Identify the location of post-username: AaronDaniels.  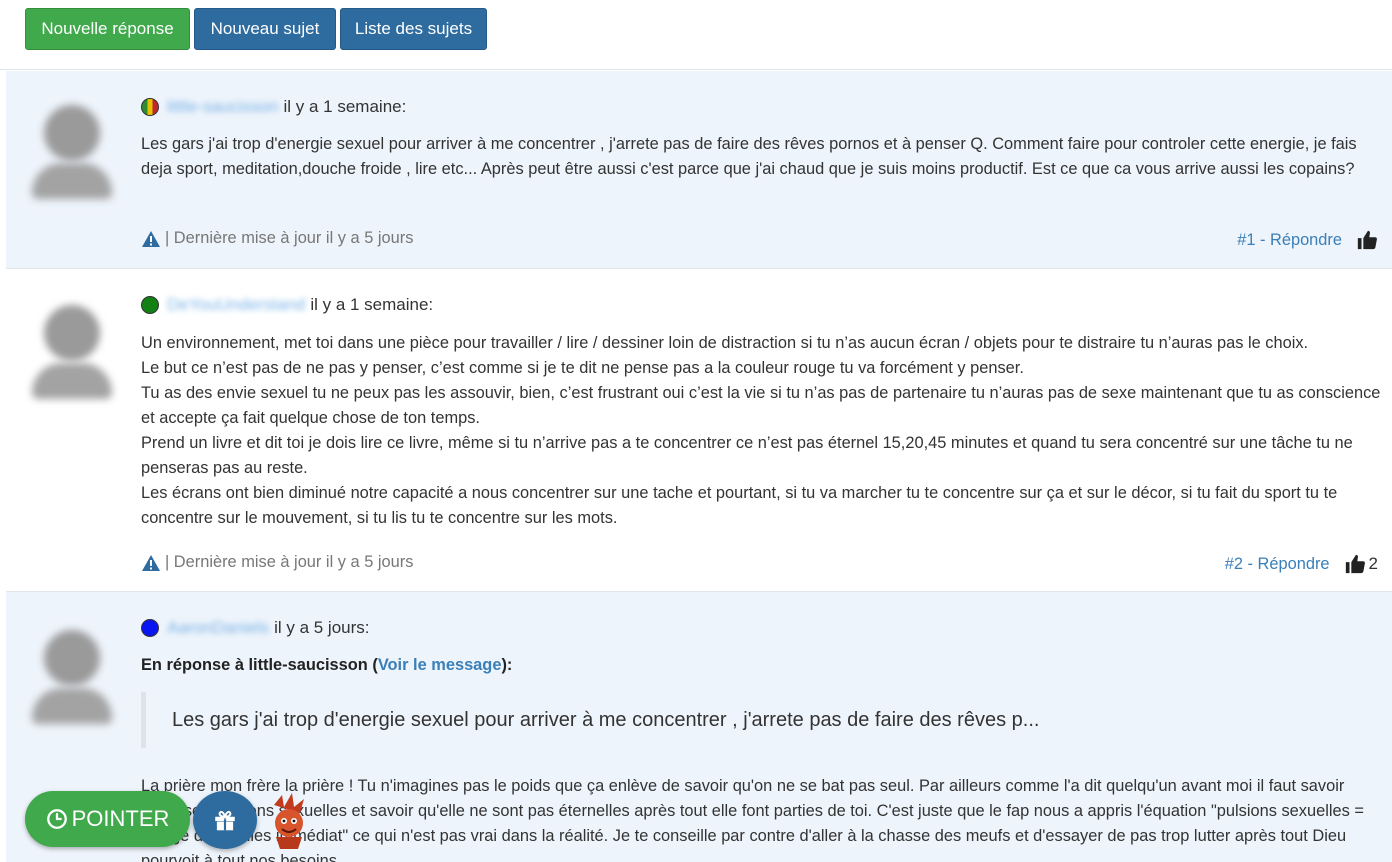
(218, 628).